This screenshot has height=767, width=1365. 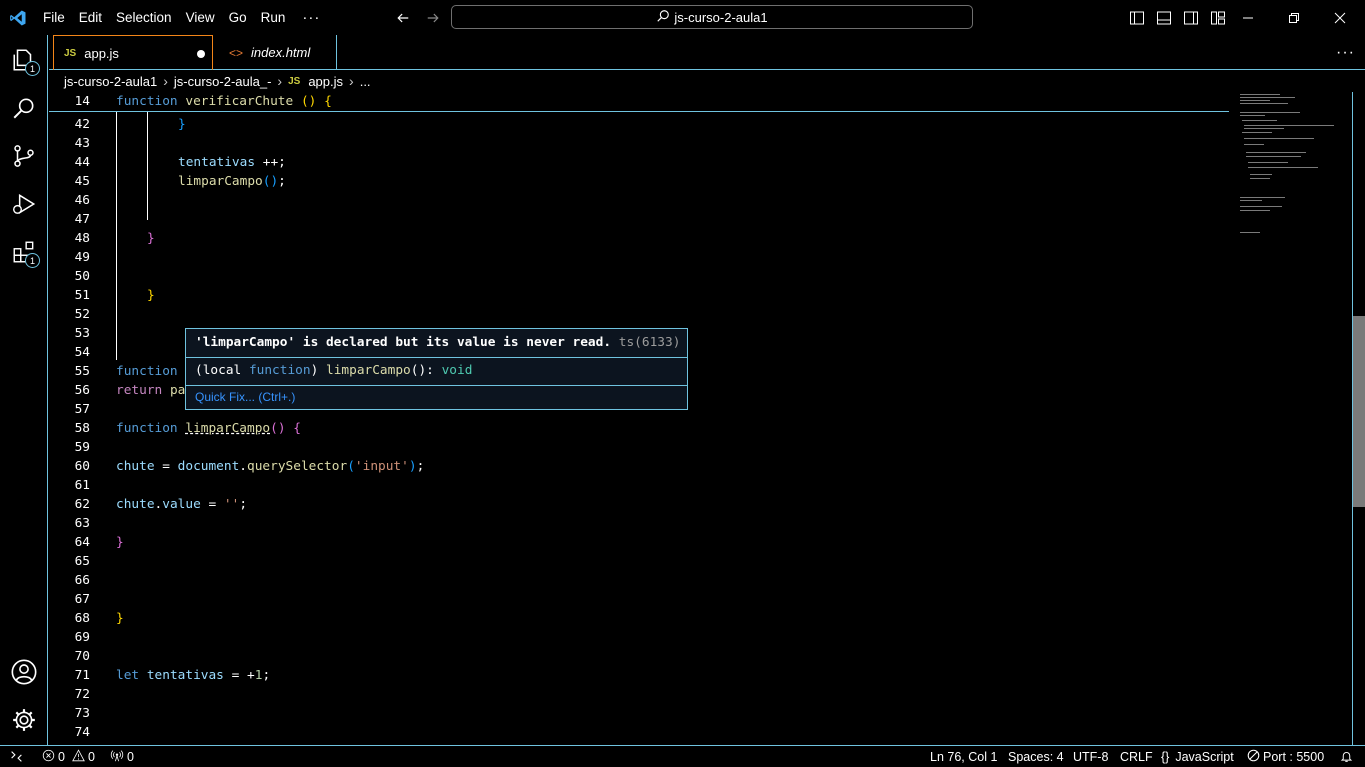 I want to click on code-line: 59, so click(x=82, y=447).